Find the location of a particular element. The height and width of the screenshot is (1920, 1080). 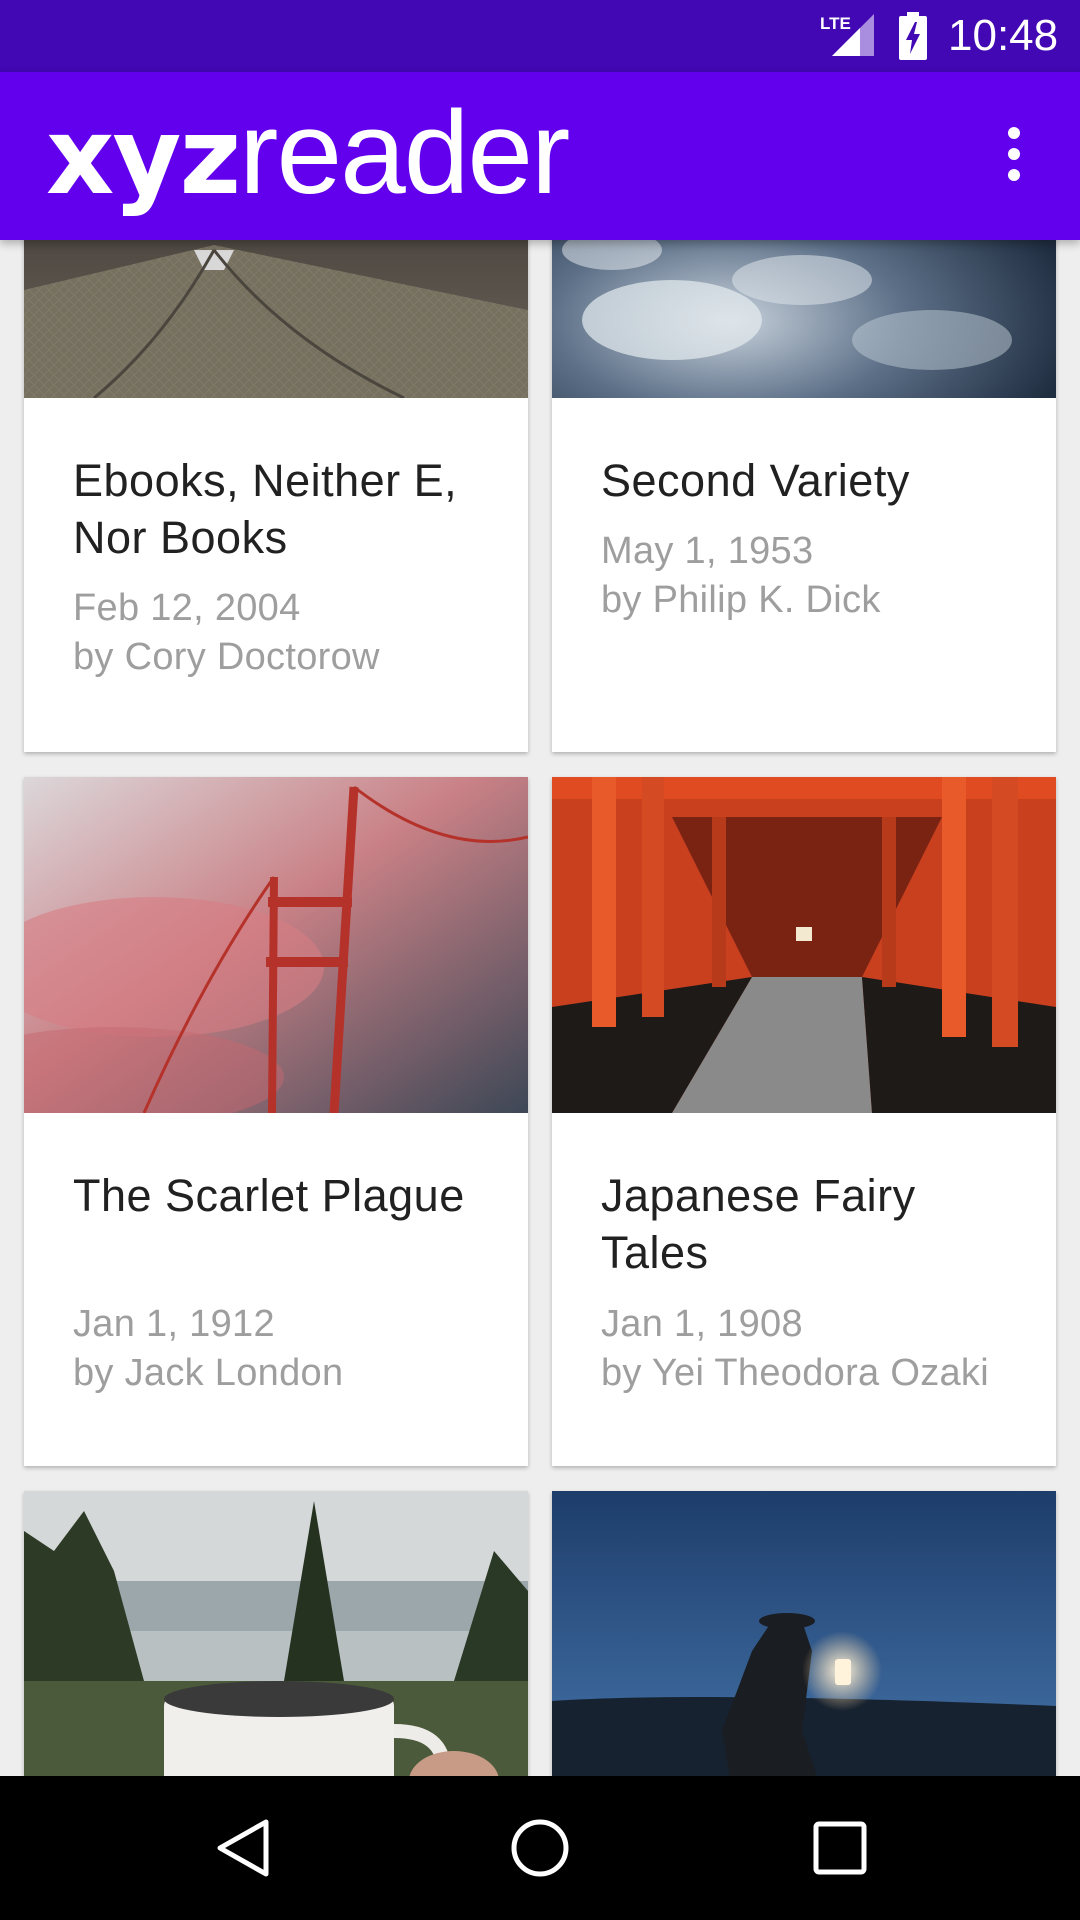

article-author: by Yei Theodora Ozaki is located at coordinates (795, 1373).